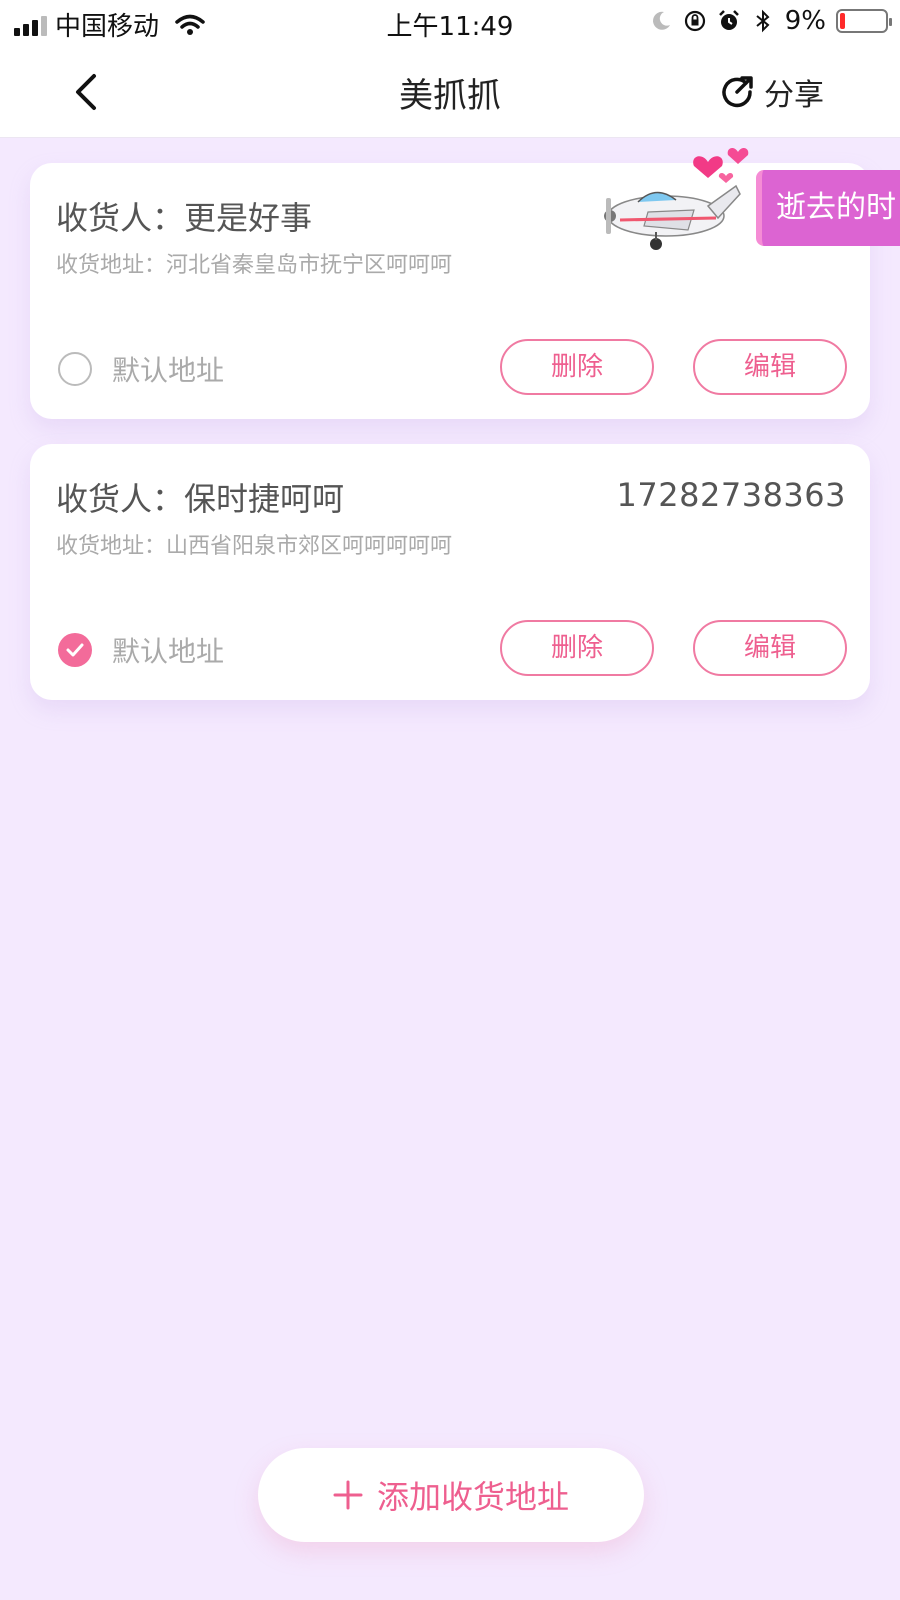  Describe the element at coordinates (864, 21) in the screenshot. I see `battery-icon` at that location.